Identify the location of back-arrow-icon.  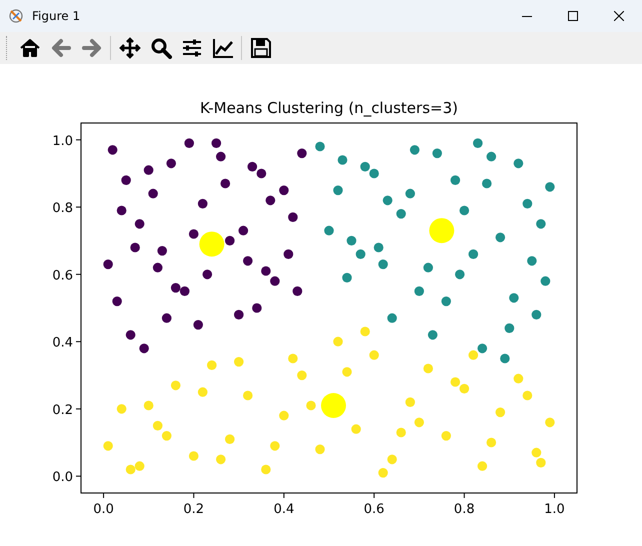
(61, 48).